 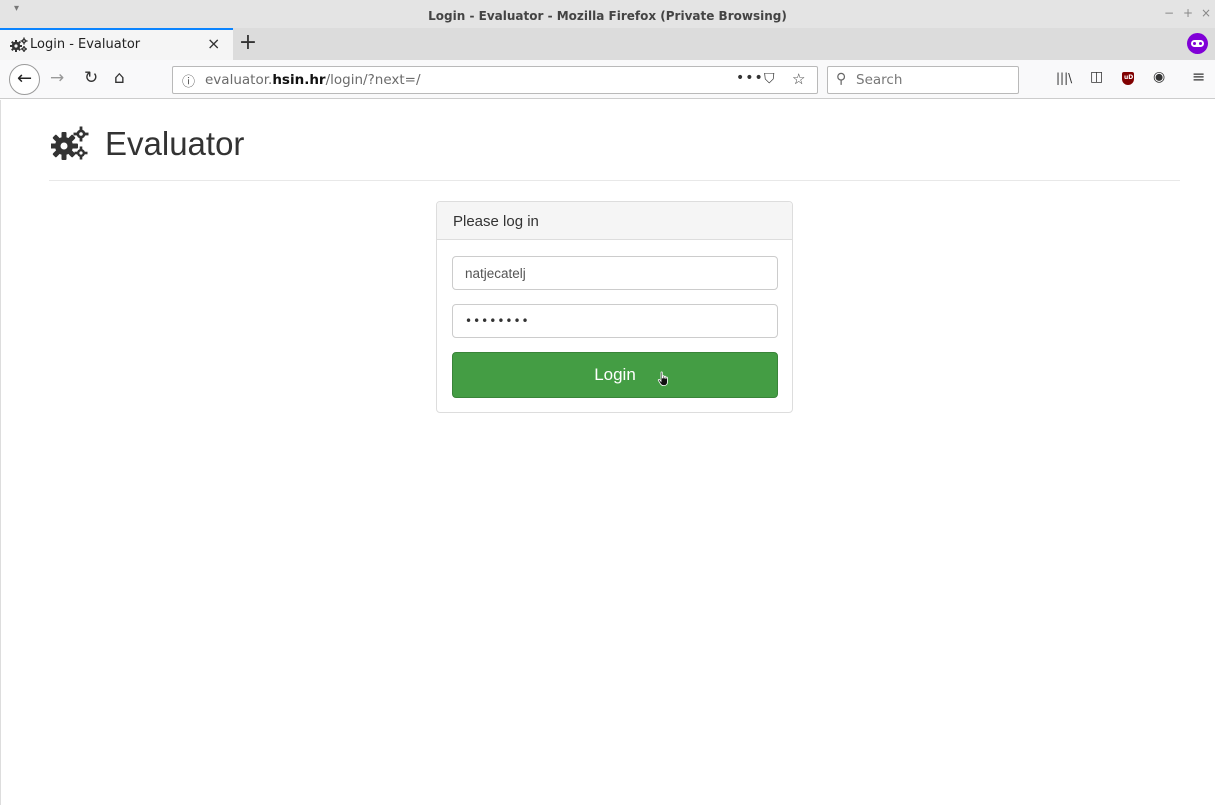 I want to click on sidebar-icon: ◫, so click(x=1096, y=77).